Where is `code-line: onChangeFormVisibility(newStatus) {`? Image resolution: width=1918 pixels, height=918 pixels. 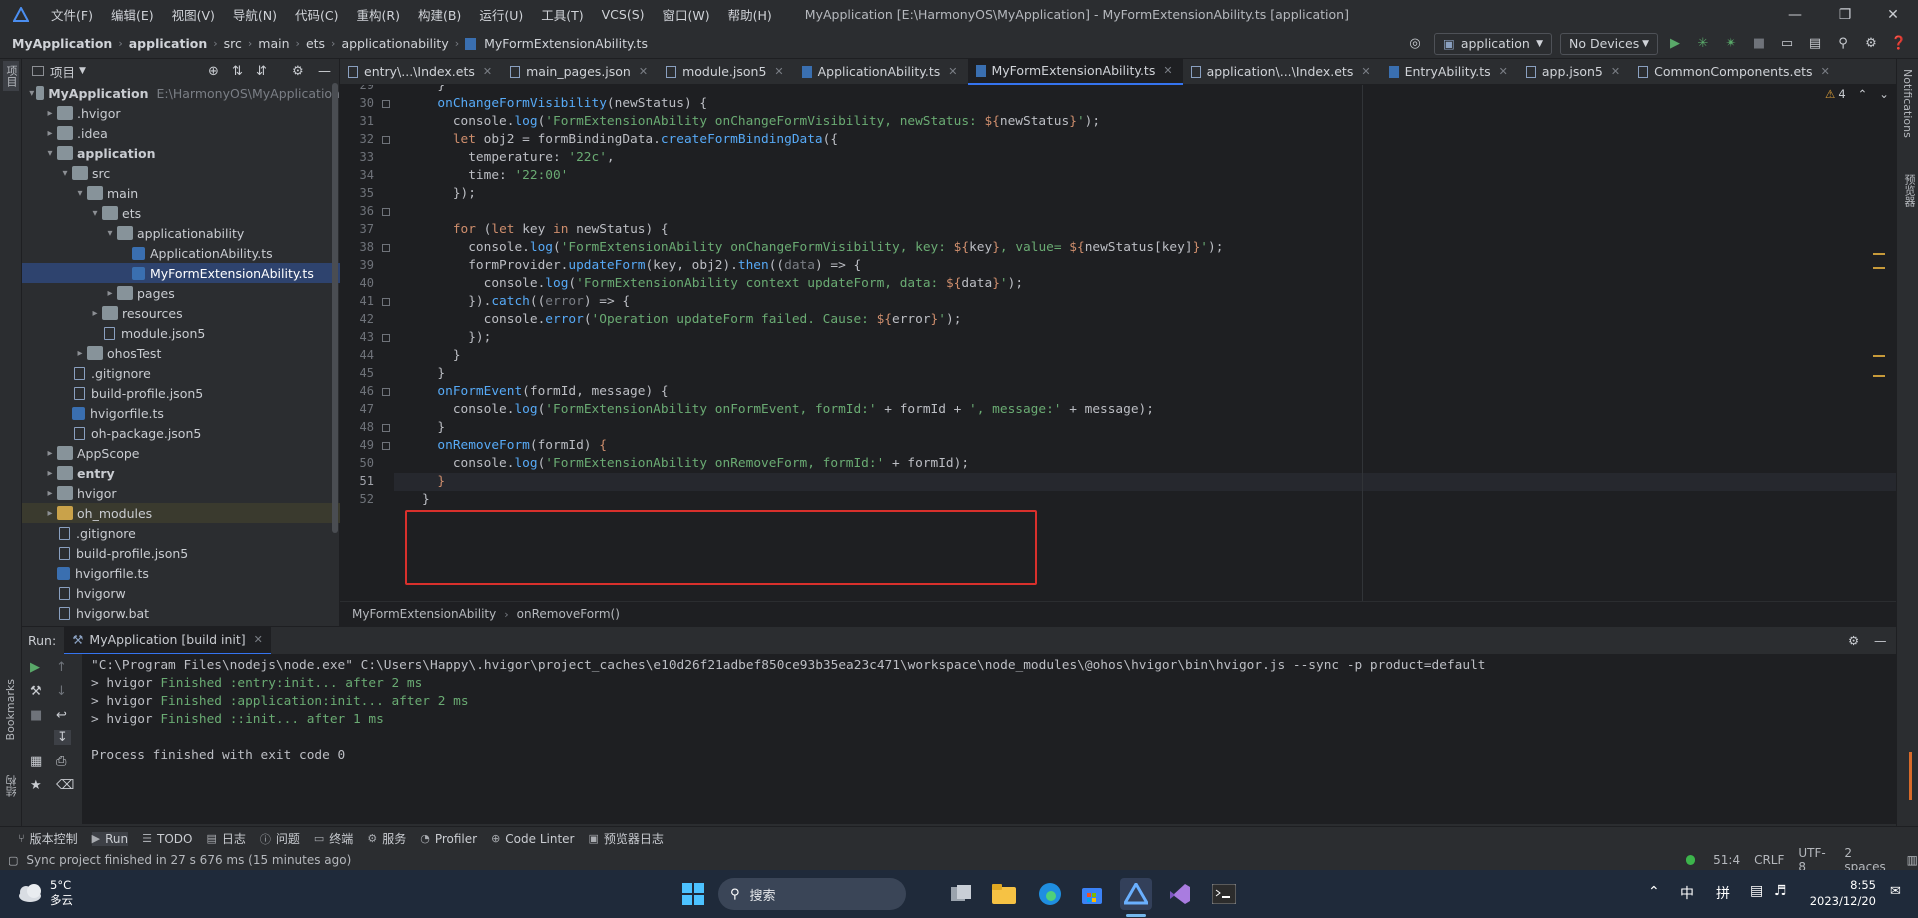 code-line: onChangeFormVisibility(newStatus) { is located at coordinates (564, 103).